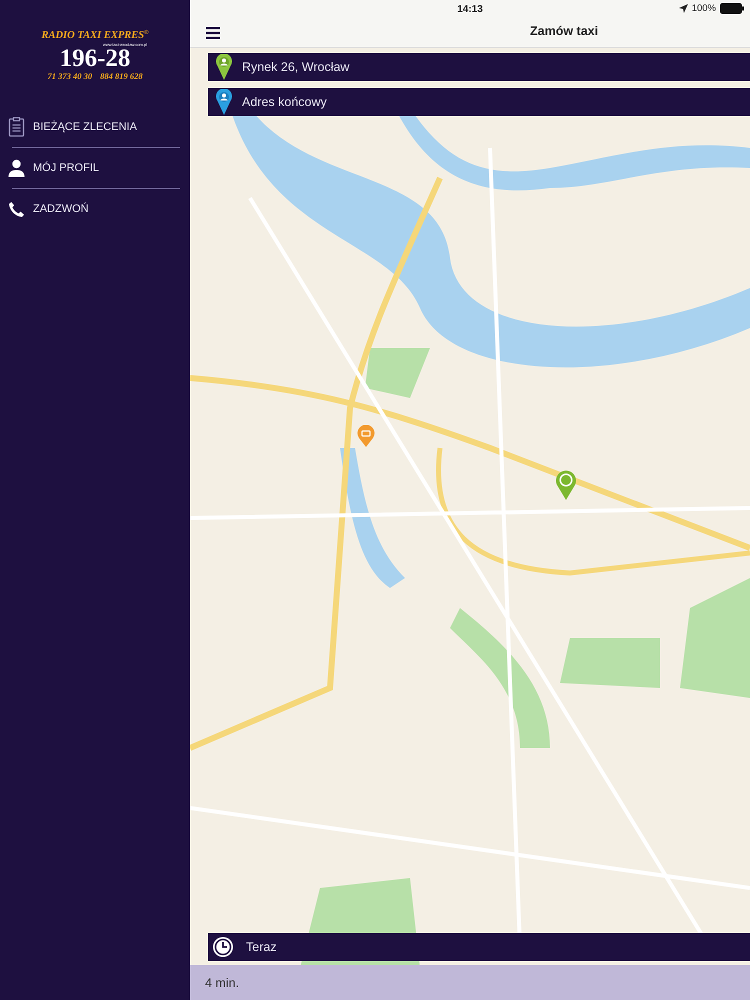 Image resolution: width=750 pixels, height=1000 pixels. What do you see at coordinates (121, 76) in the screenshot?
I see `logo-phone: 884 819 628` at bounding box center [121, 76].